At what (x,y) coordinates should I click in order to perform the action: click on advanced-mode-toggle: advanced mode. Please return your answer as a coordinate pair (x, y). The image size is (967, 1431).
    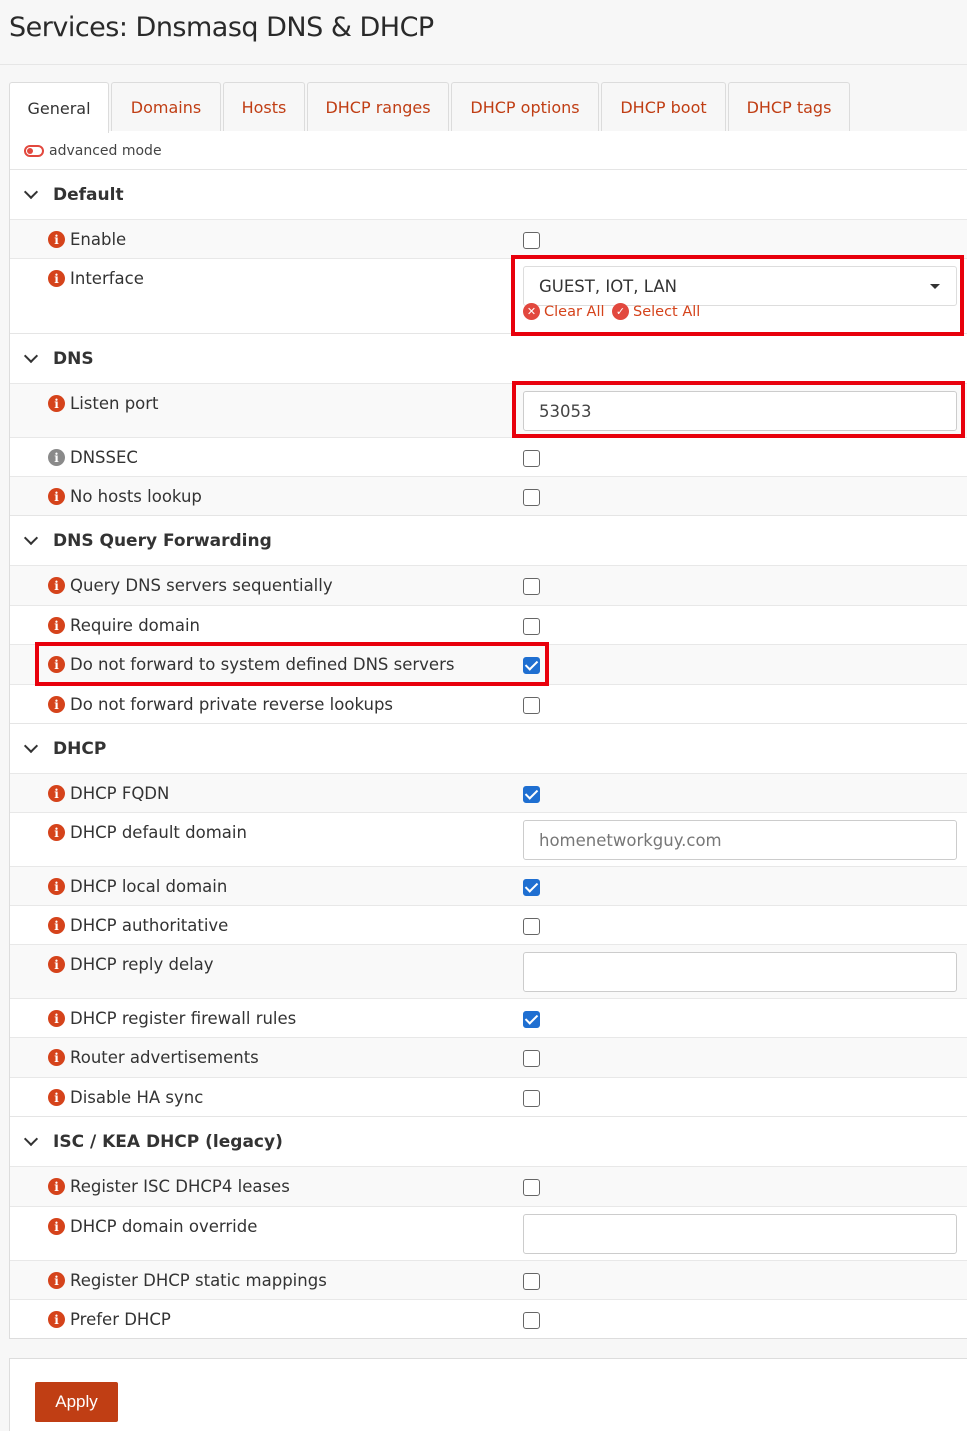
    Looking at the image, I should click on (93, 151).